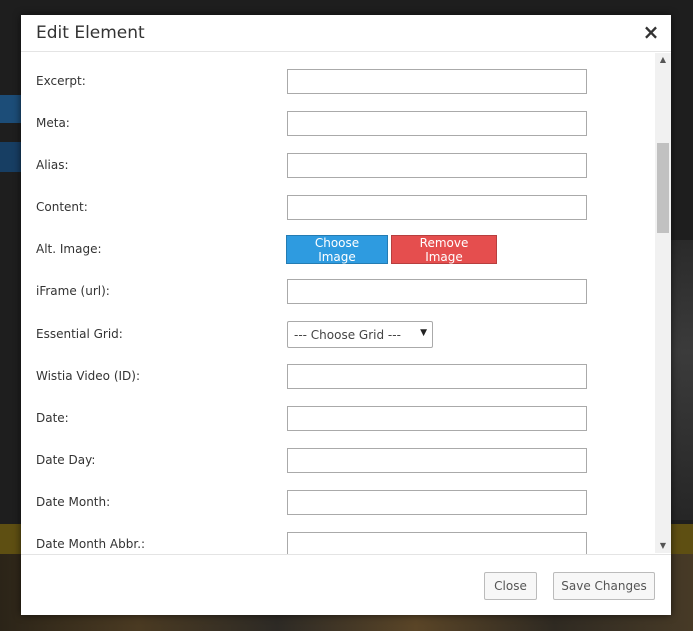 This screenshot has height=631, width=693. What do you see at coordinates (510, 586) in the screenshot?
I see `close-button: Close` at bounding box center [510, 586].